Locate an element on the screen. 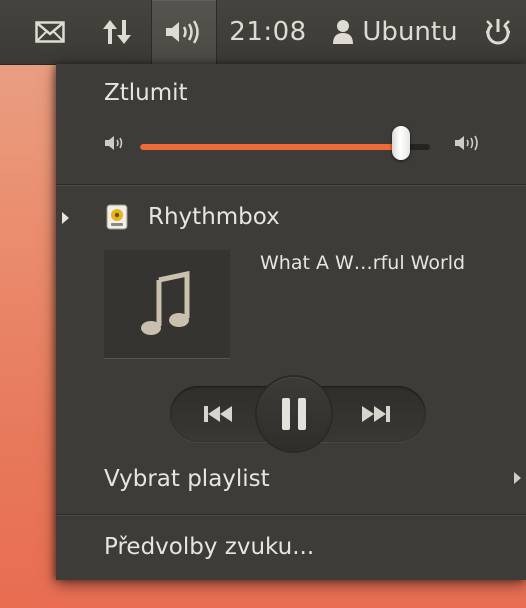  volume-icon is located at coordinates (182, 32).